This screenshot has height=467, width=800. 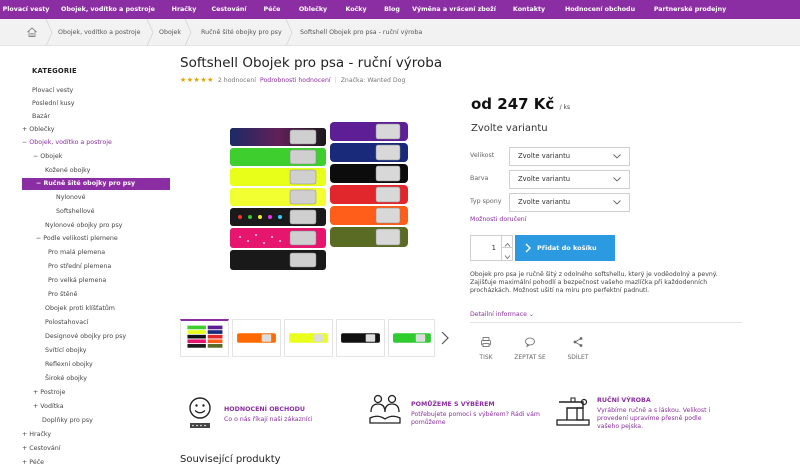 I want to click on sidebar-item-cestovani: + Cestování, so click(x=41, y=449).